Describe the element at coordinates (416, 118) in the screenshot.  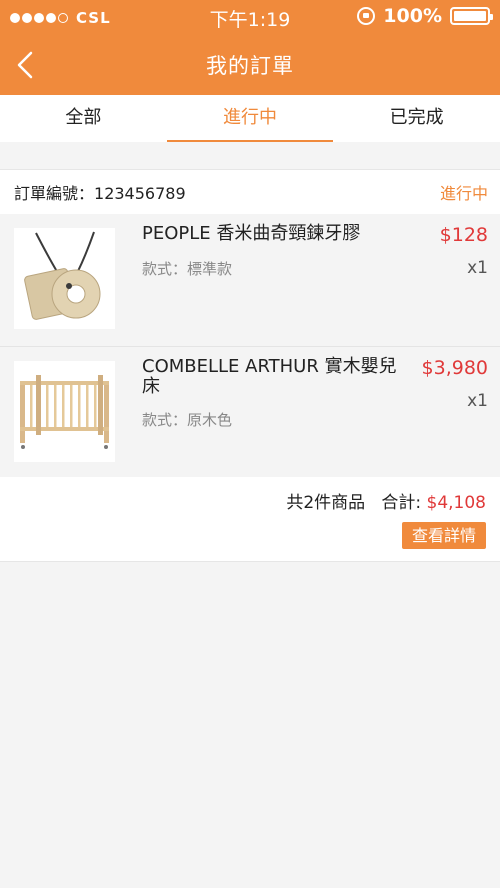
I see `tab-completed: 已完成` at that location.